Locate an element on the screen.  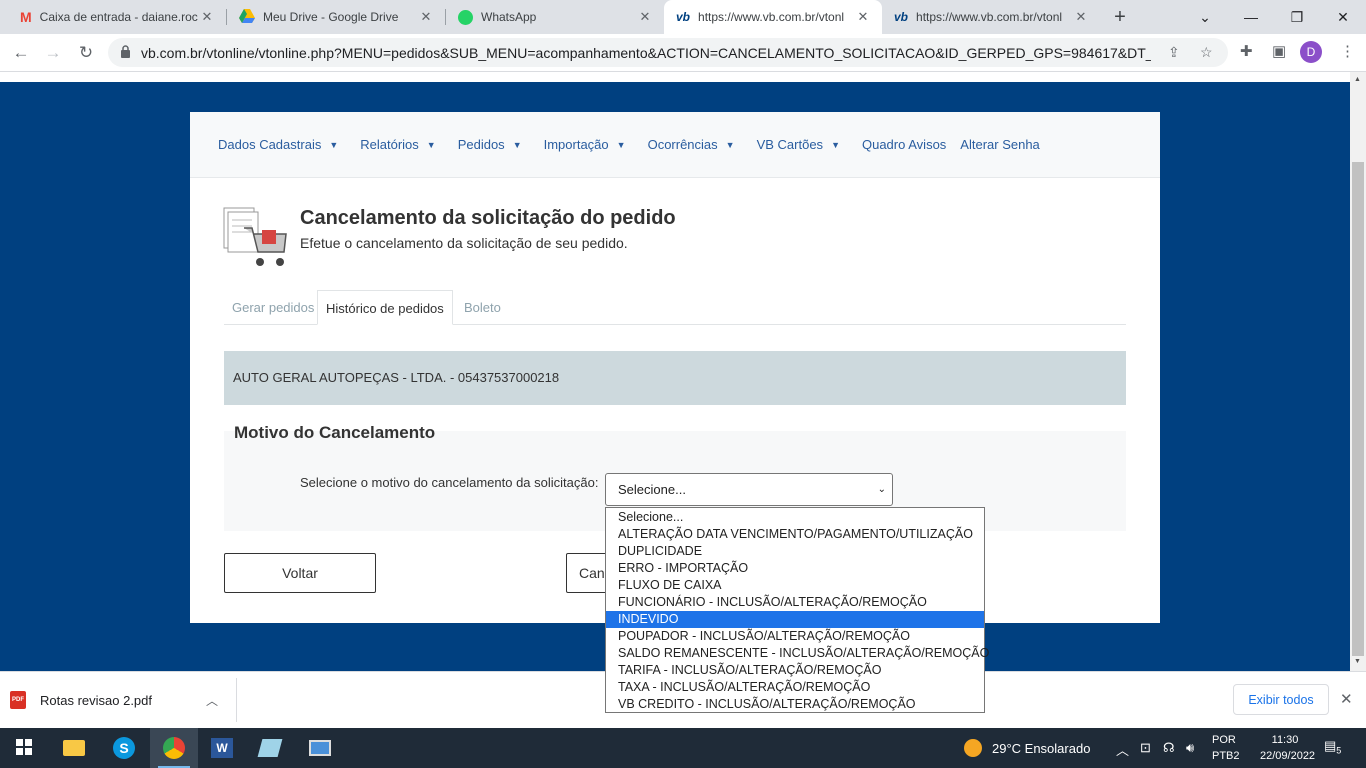
network-icon: ⊡ is located at coordinates (1145, 748).